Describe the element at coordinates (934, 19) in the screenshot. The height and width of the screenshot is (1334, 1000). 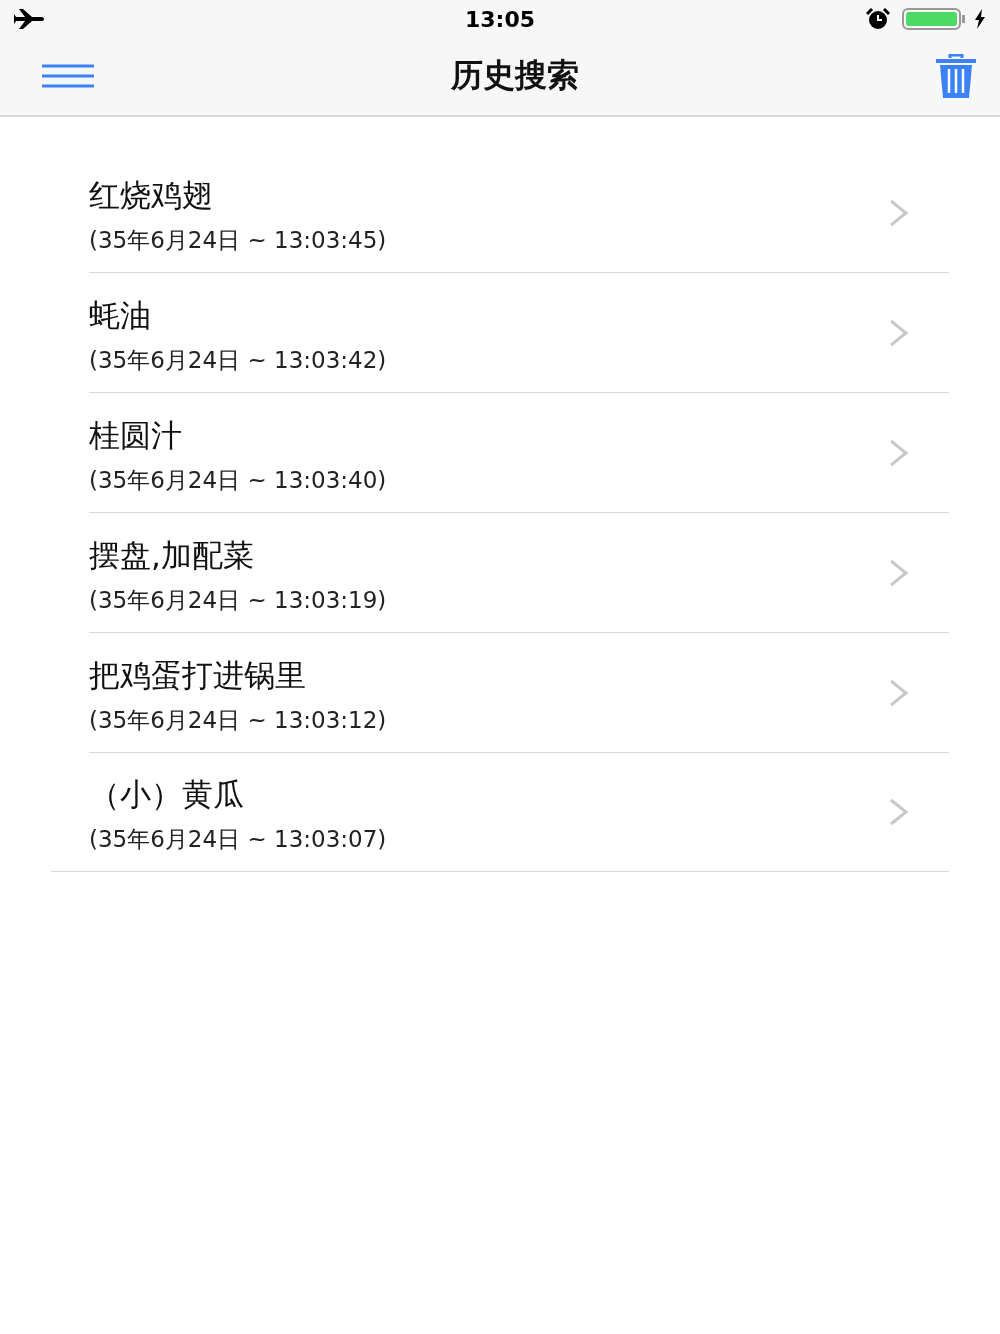
I see `battery-icon` at that location.